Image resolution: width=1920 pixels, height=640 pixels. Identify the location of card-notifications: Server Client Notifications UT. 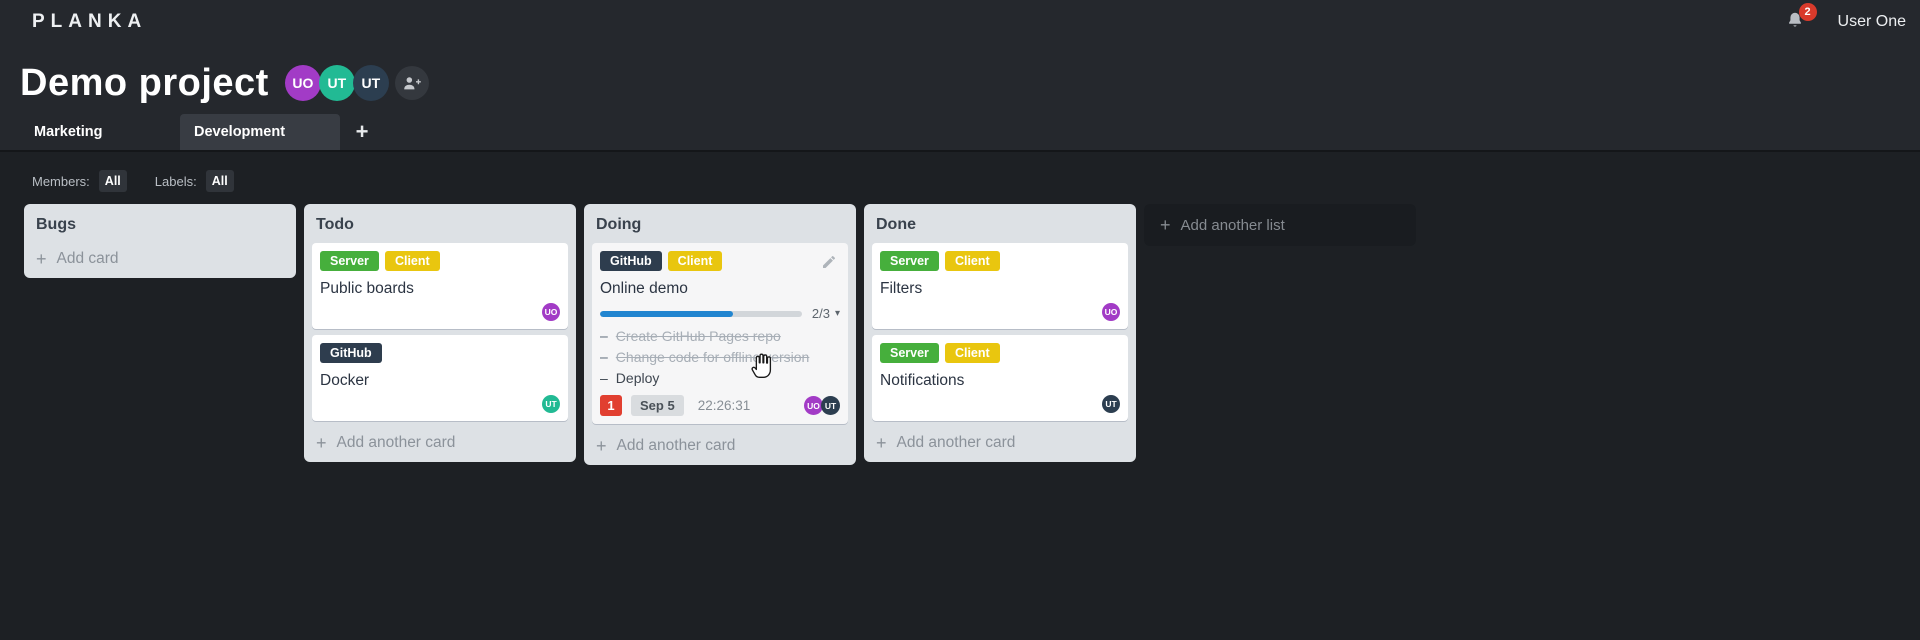
(1000, 378).